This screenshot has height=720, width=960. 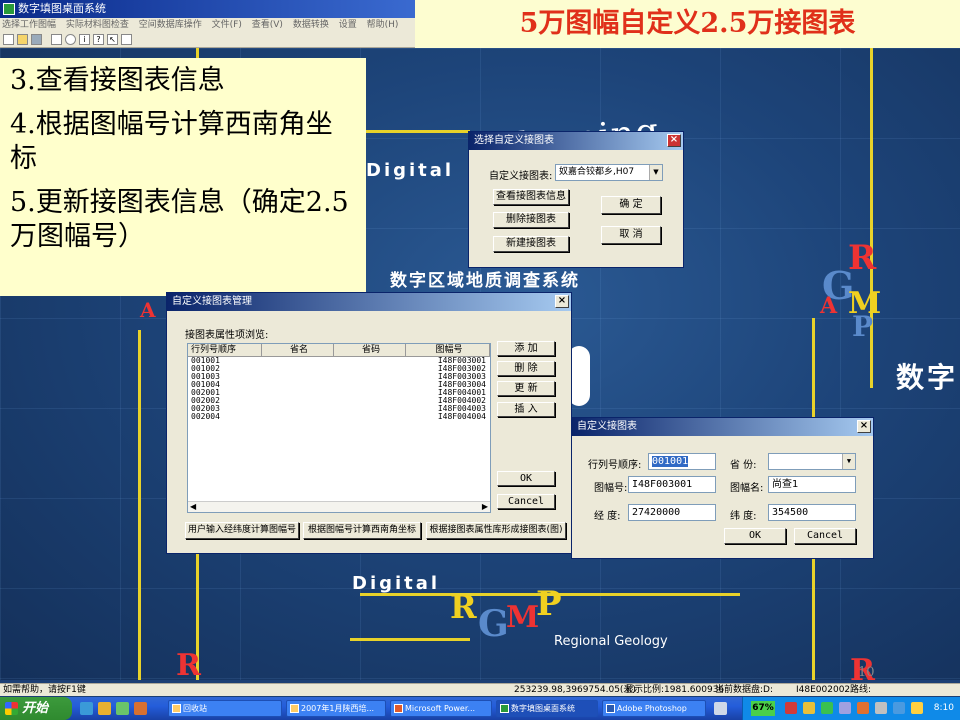 I want to click on list-item: 001004 I48F003004, so click(x=339, y=385).